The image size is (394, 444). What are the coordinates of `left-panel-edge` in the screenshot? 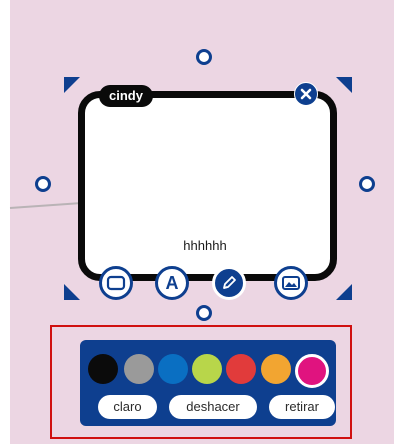 It's located at (5, 222).